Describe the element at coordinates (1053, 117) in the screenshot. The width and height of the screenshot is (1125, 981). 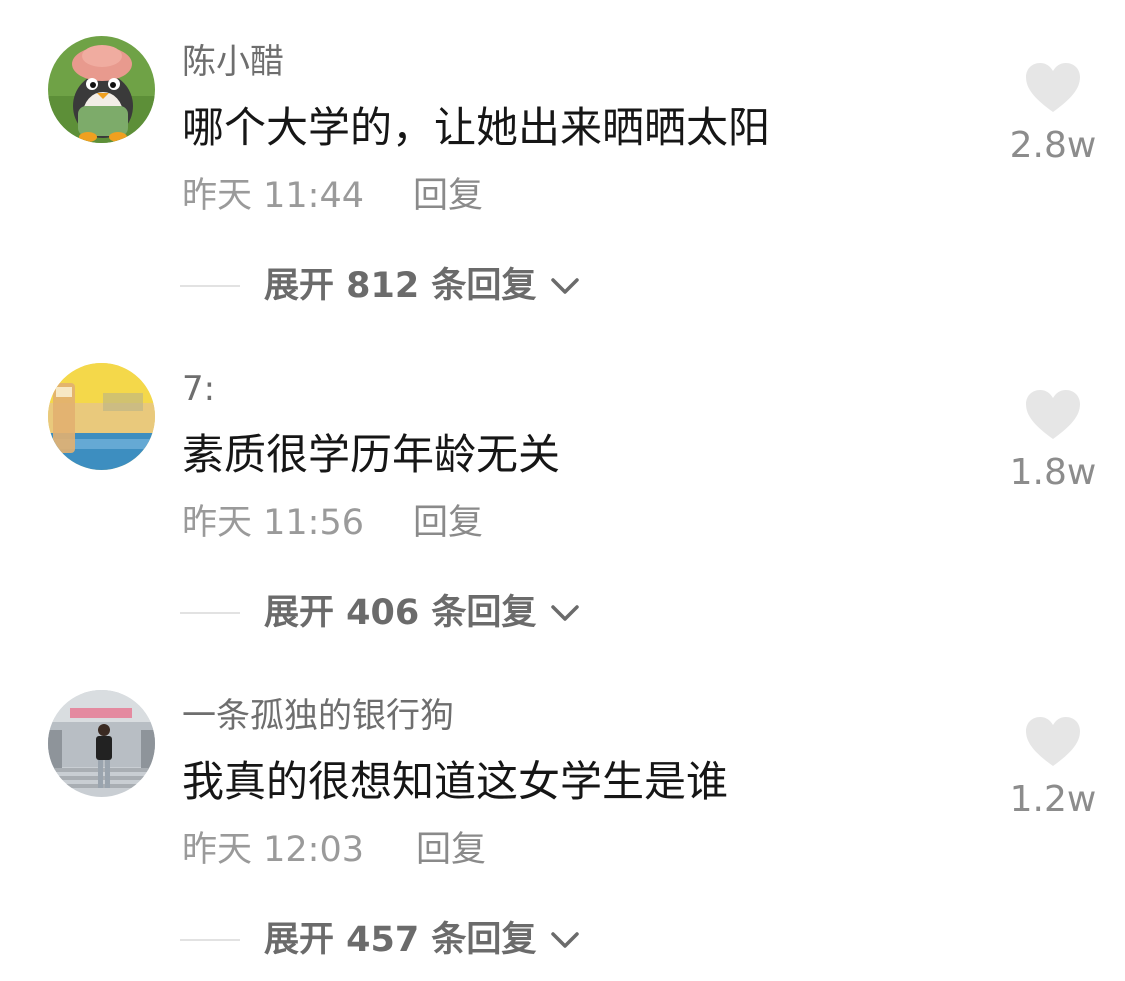
I see `like-button: 2.8w` at that location.